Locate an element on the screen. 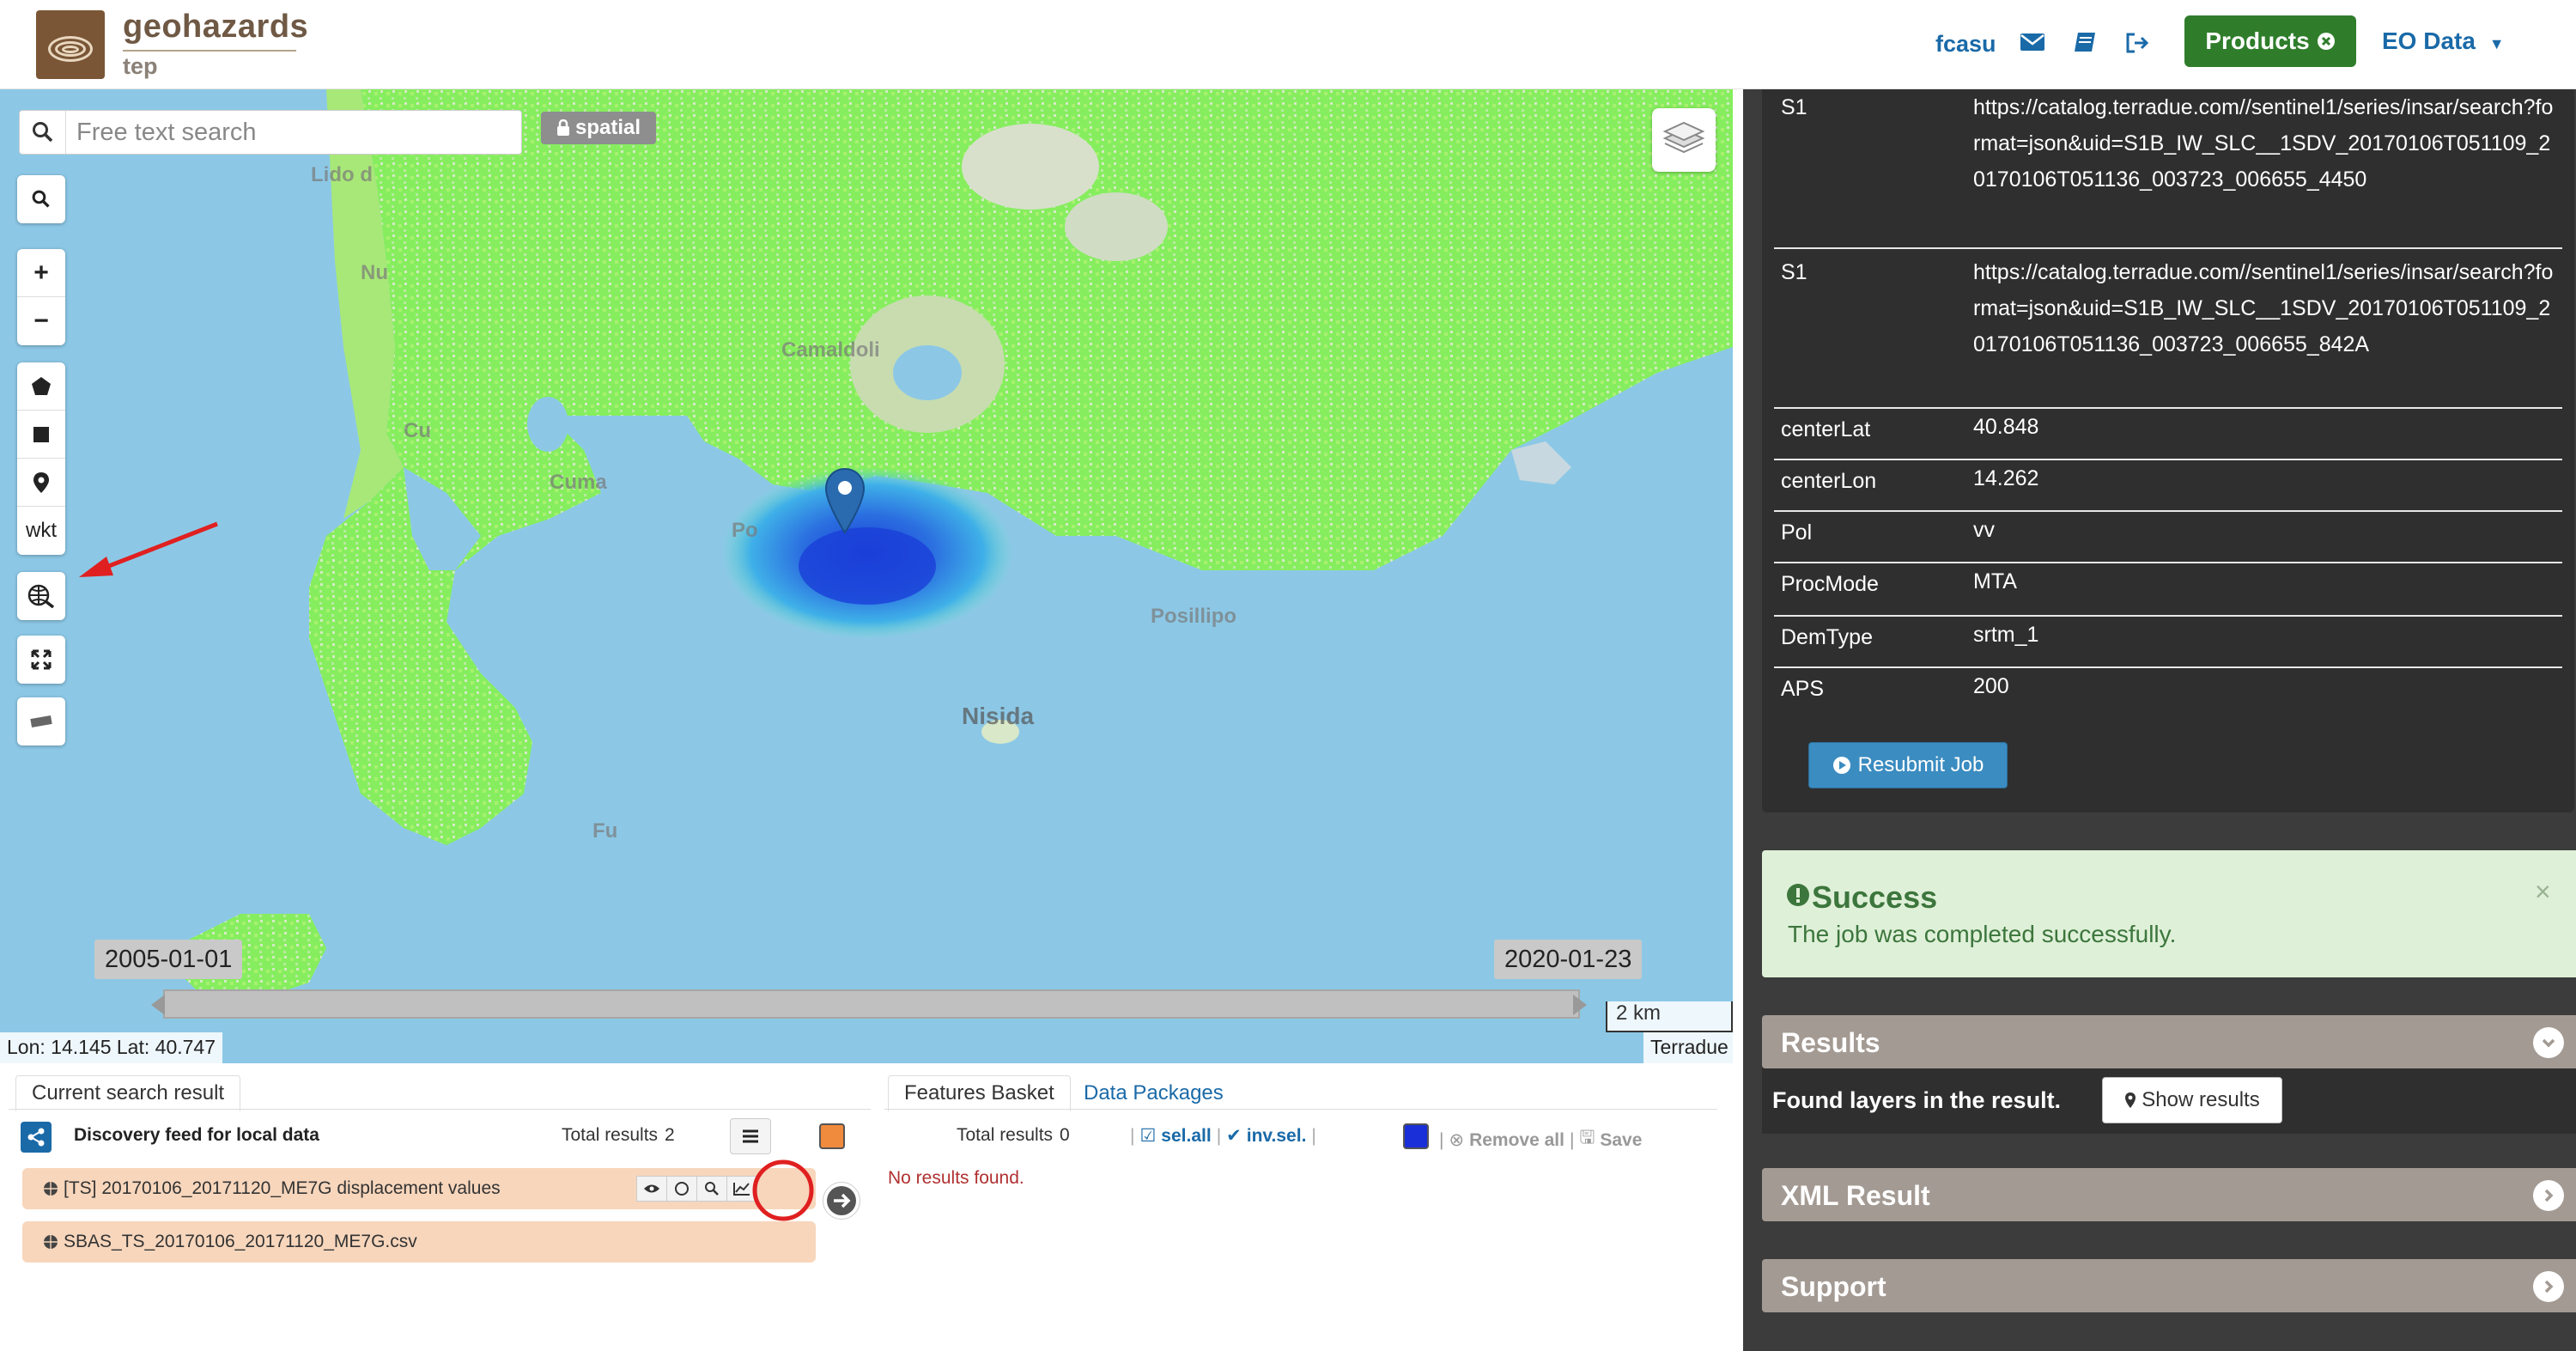 The image size is (2576, 1351). square-icon is located at coordinates (41, 434).